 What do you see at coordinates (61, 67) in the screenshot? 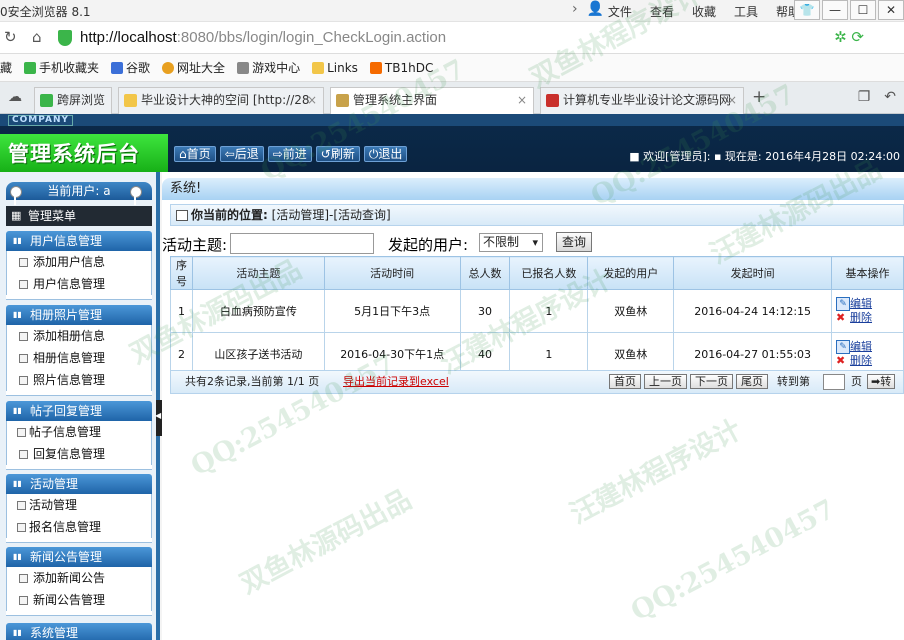
I see `bookmark-item: 手机收藏夹` at bounding box center [61, 67].